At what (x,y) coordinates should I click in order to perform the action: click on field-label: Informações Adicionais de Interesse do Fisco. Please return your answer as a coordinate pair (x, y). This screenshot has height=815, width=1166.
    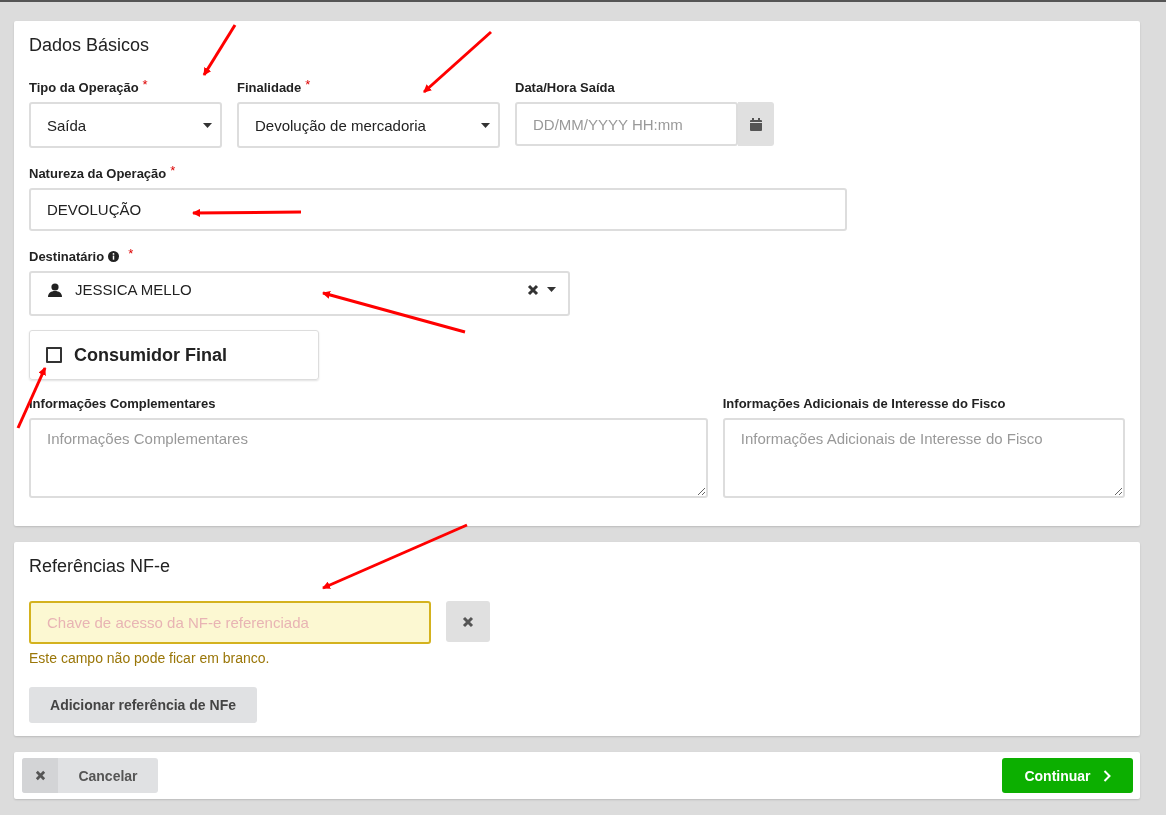
    Looking at the image, I should click on (864, 404).